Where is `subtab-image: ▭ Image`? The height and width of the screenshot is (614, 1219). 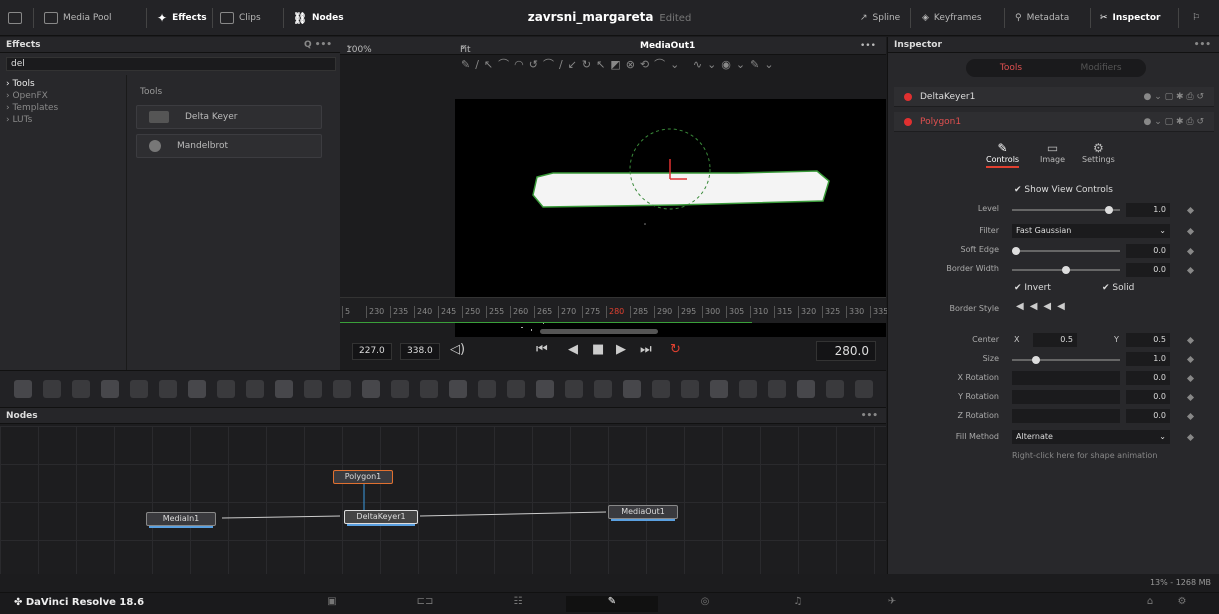
subtab-image: ▭ Image is located at coordinates (1052, 152).